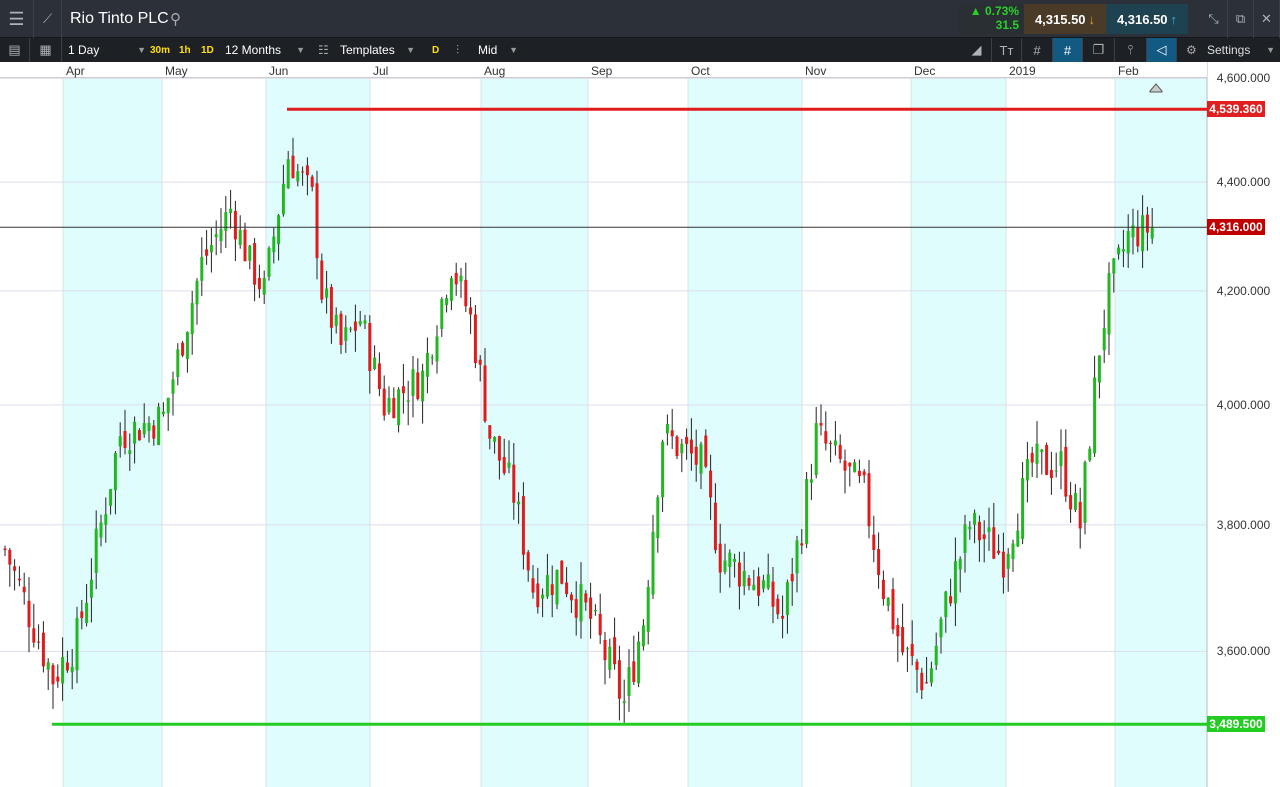  I want to click on month-label: May, so click(176, 71).